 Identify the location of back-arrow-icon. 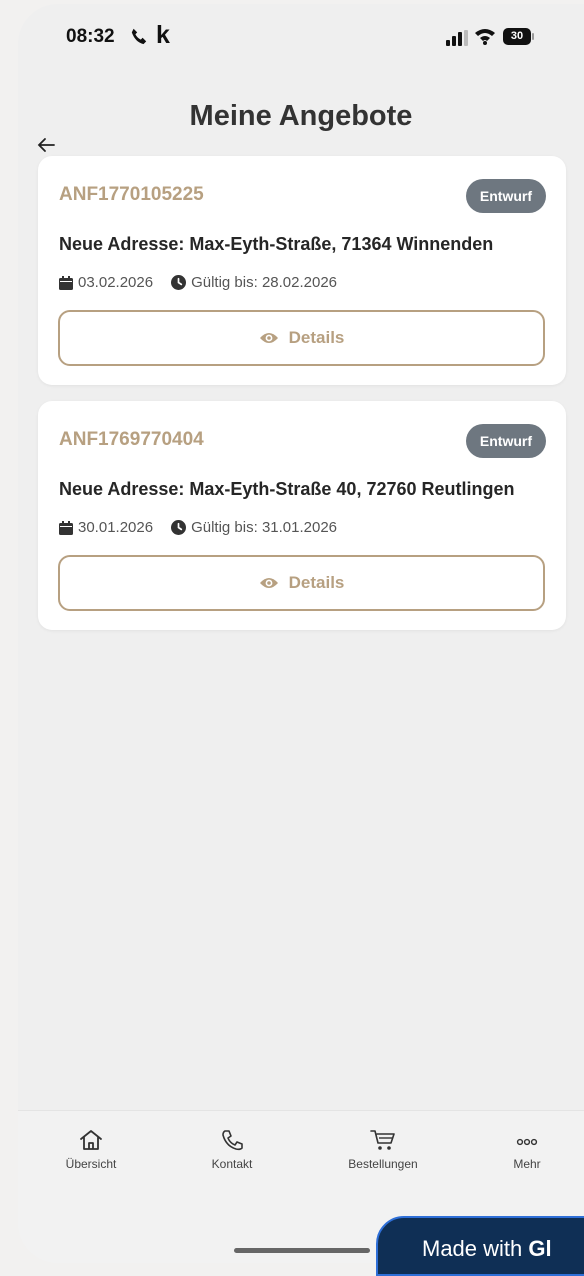
(46, 145).